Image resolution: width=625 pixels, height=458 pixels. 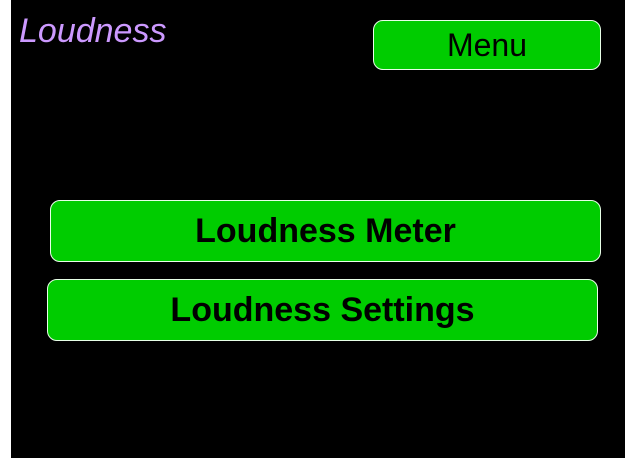 I want to click on menu-button: Menu, so click(x=487, y=45).